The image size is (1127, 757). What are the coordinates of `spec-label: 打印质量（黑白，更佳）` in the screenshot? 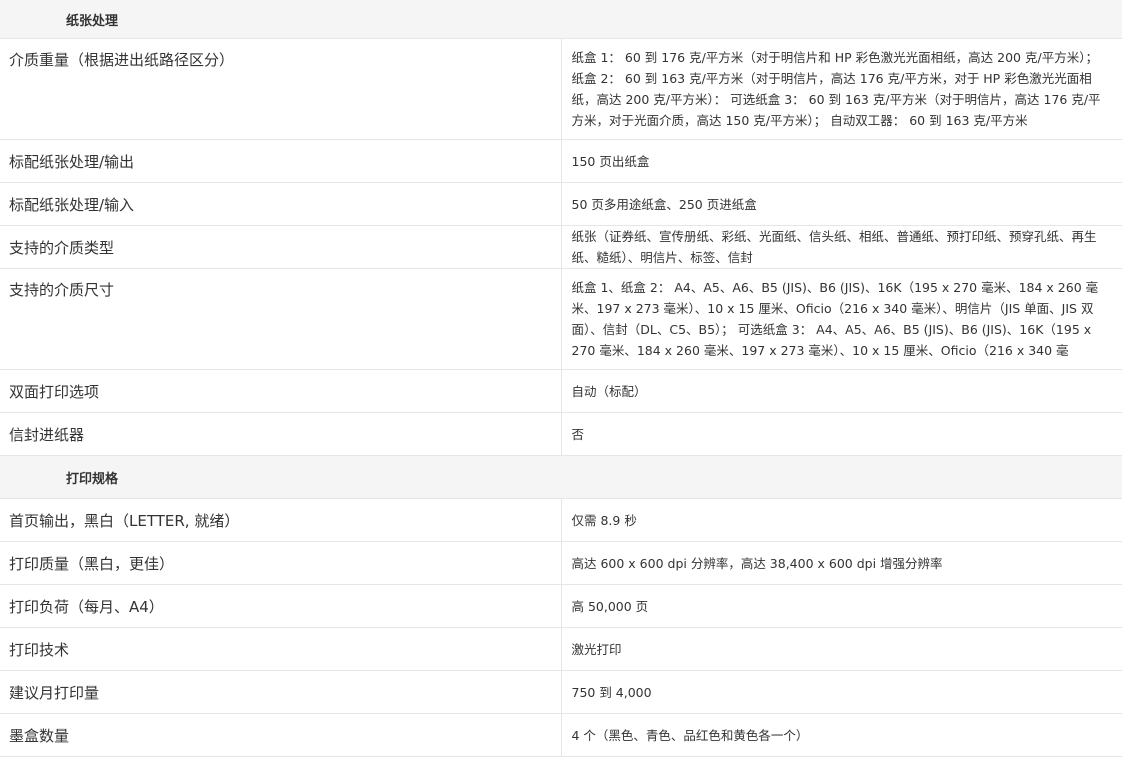 It's located at (281, 563).